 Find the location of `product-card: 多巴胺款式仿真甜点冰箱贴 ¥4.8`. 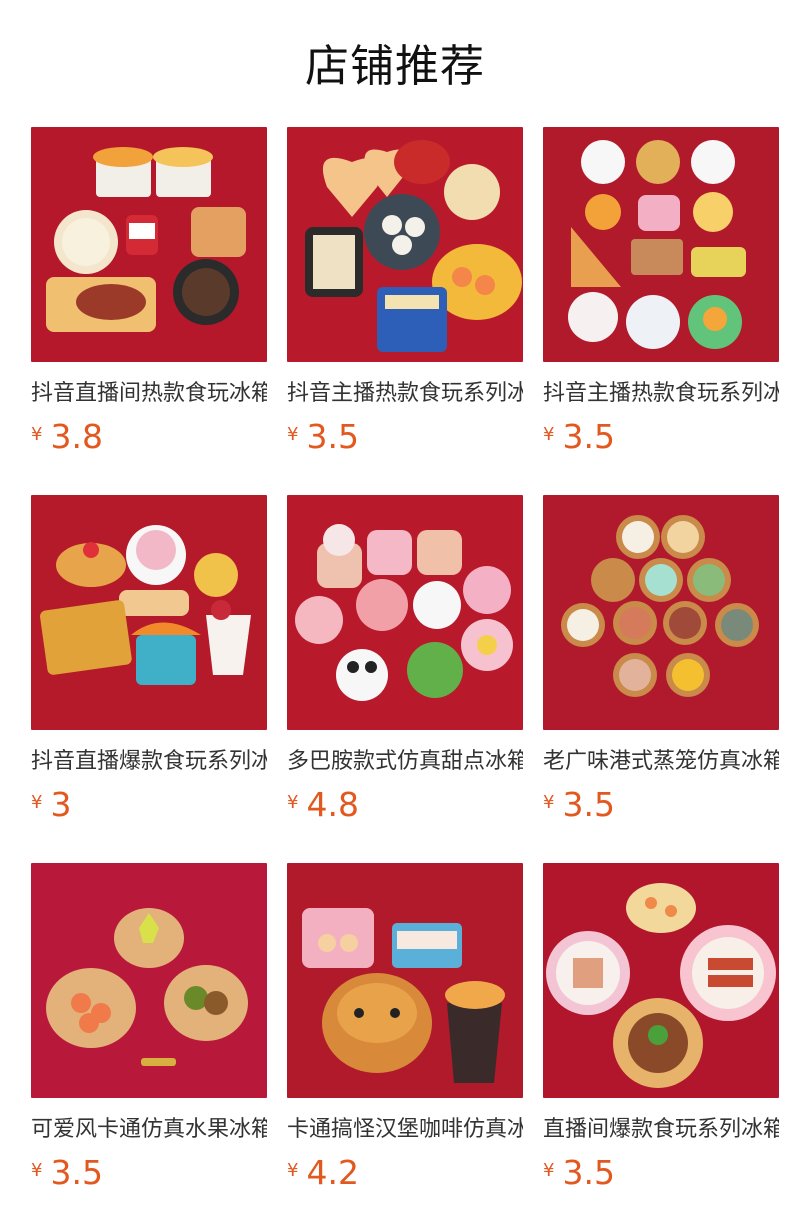

product-card: 多巴胺款式仿真甜点冰箱贴 ¥4.8 is located at coordinates (405, 665).